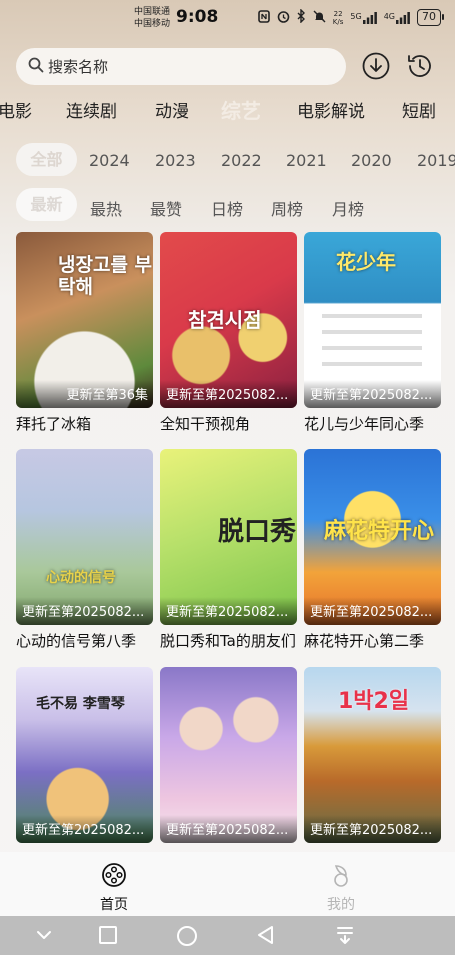 The width and height of the screenshot is (455, 955). Describe the element at coordinates (84, 320) in the screenshot. I see `show-poster: 냉장고를 부탁해 更新至第36集` at that location.